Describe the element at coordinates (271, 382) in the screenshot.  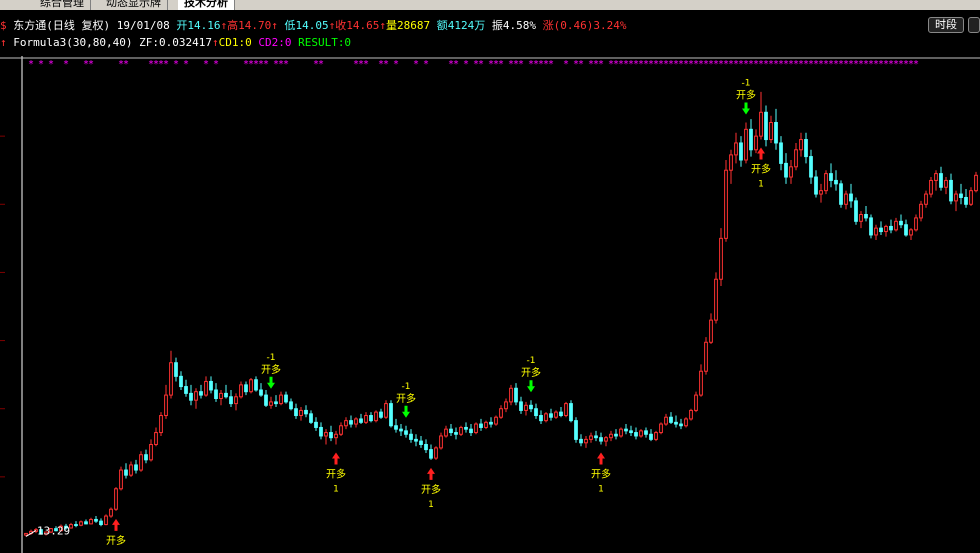
I see `sell-arrow-icon` at that location.